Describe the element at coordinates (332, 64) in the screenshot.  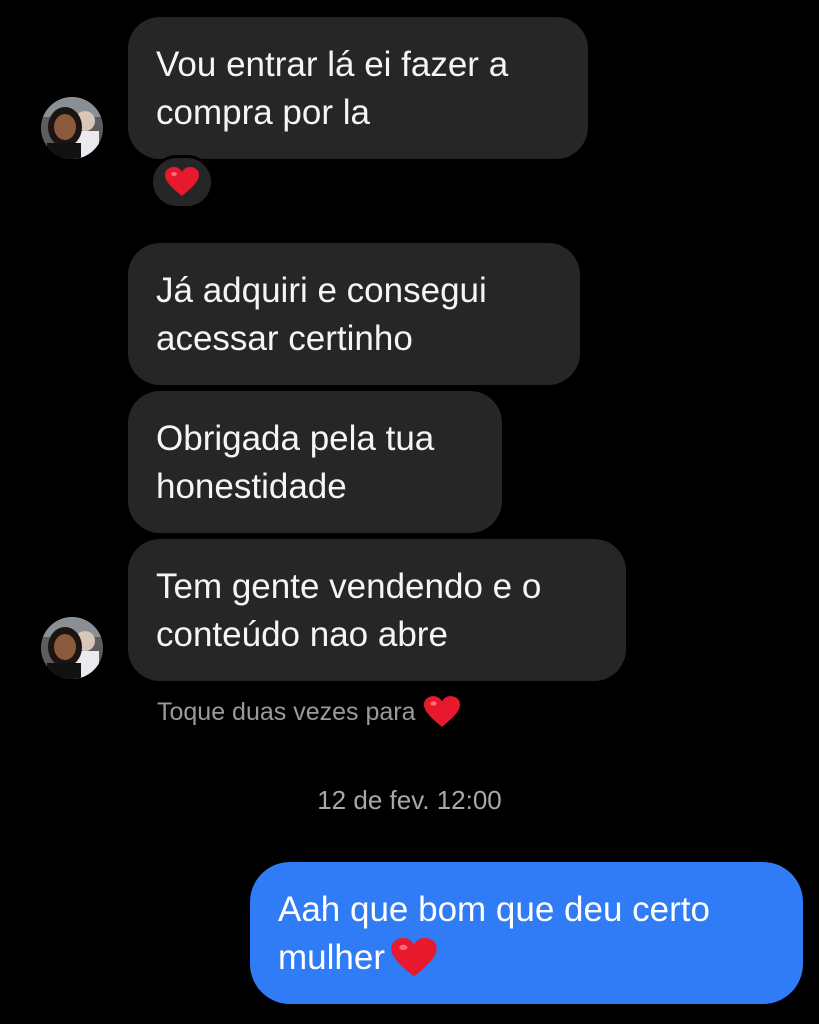
I see `message-line: Vou entrar lá ei fazer a` at that location.